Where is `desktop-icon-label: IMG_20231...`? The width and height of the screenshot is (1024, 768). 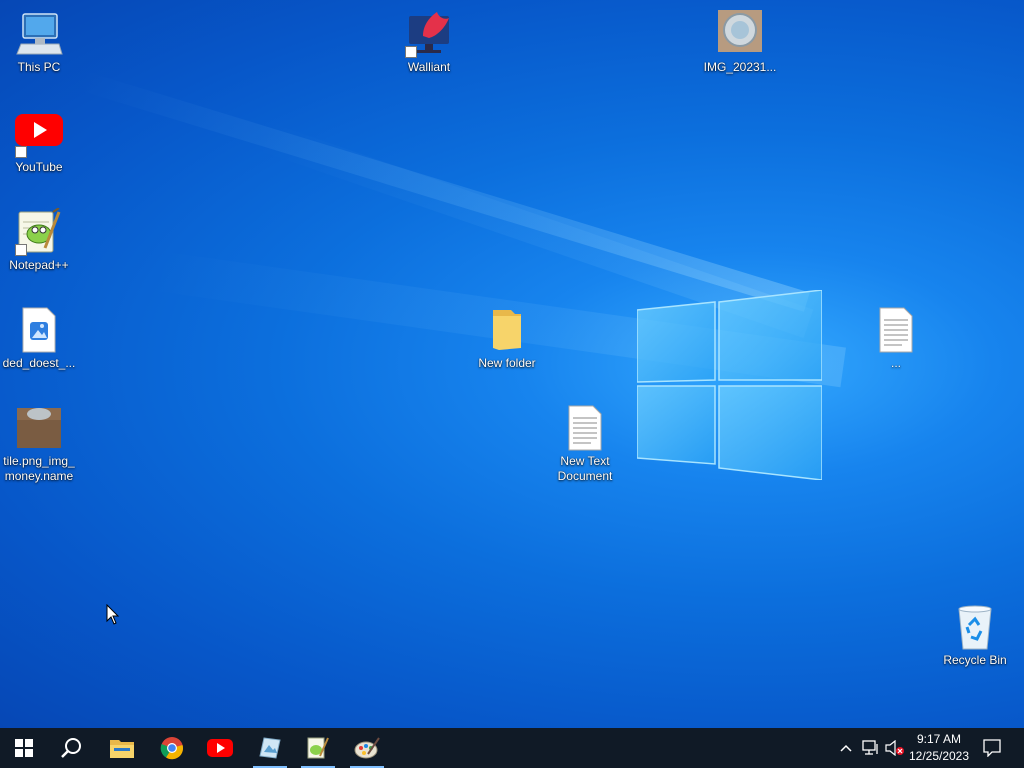
desktop-icon-label: IMG_20231... is located at coordinates (740, 67).